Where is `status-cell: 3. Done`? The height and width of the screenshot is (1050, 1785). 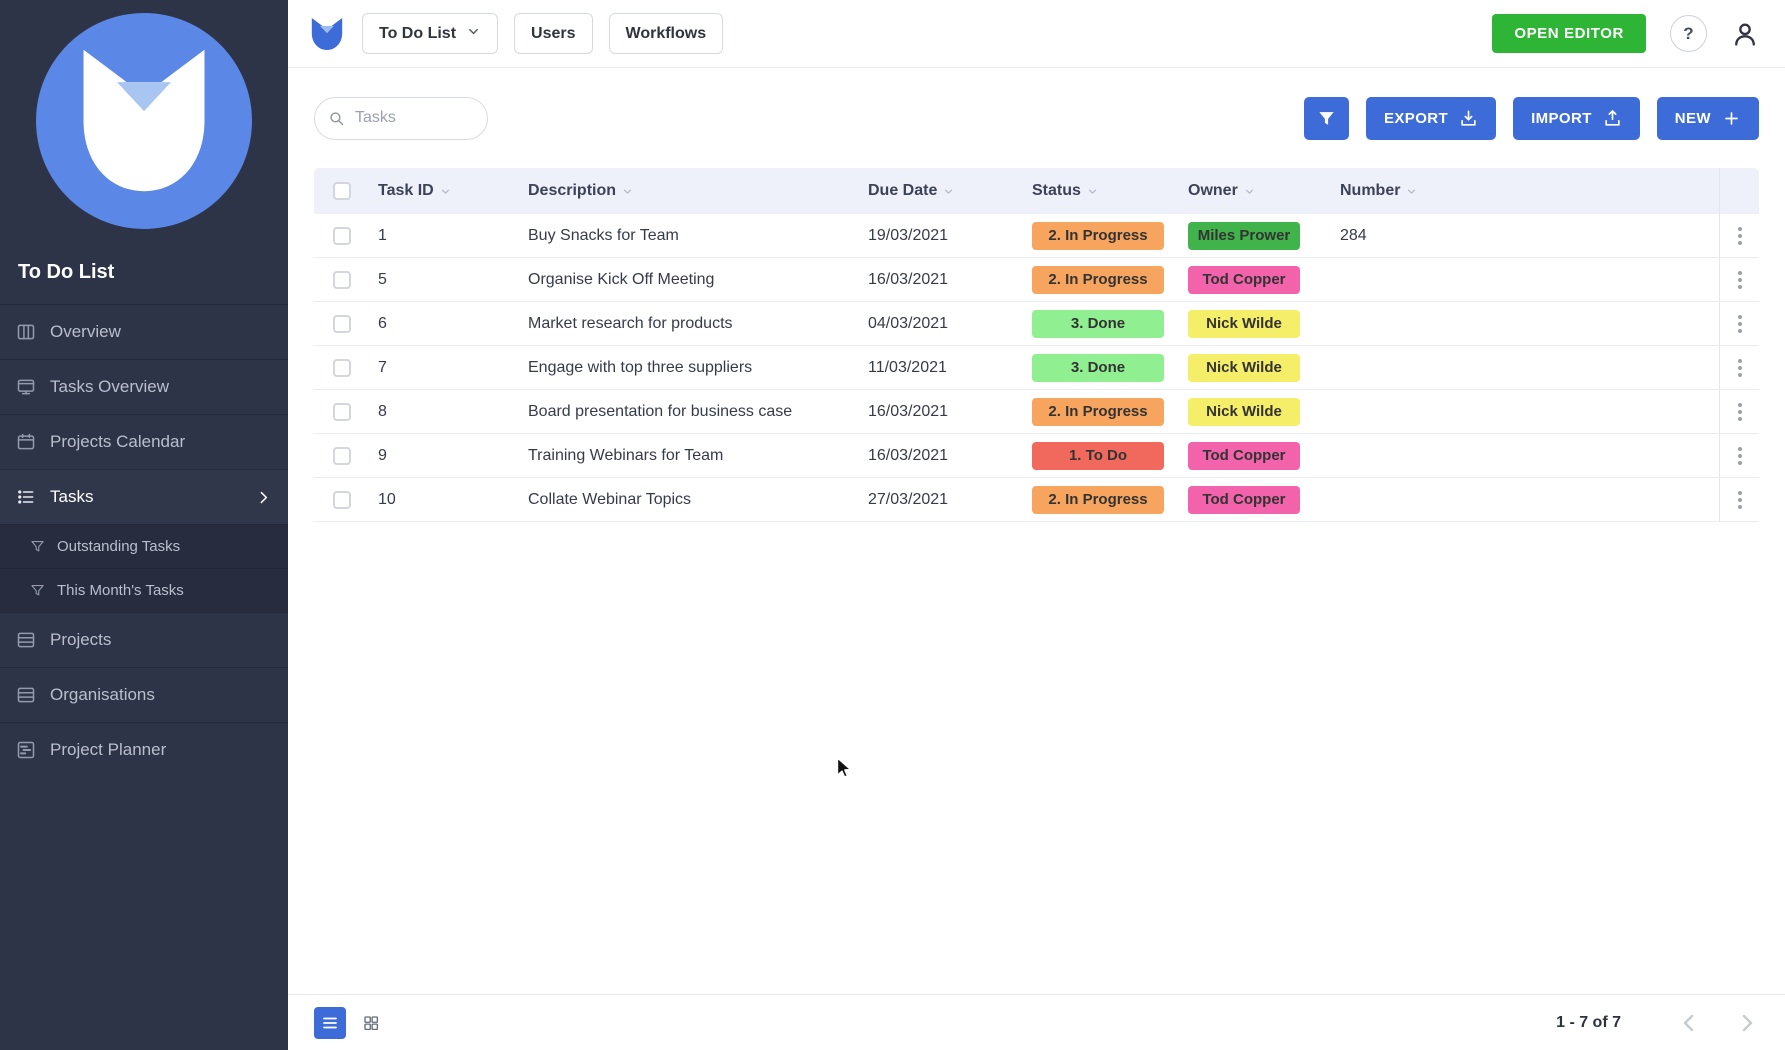
status-cell: 3. Done is located at coordinates (1102, 323).